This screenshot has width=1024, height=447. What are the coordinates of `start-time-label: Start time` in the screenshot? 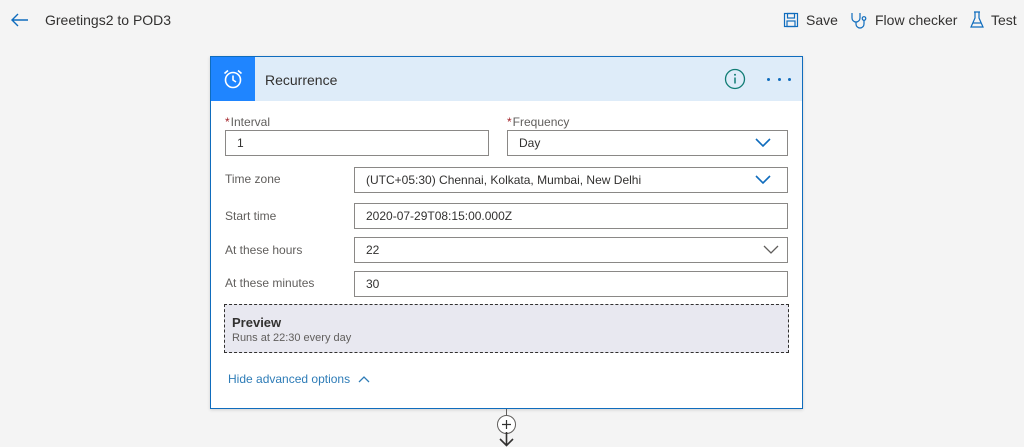 It's located at (251, 216).